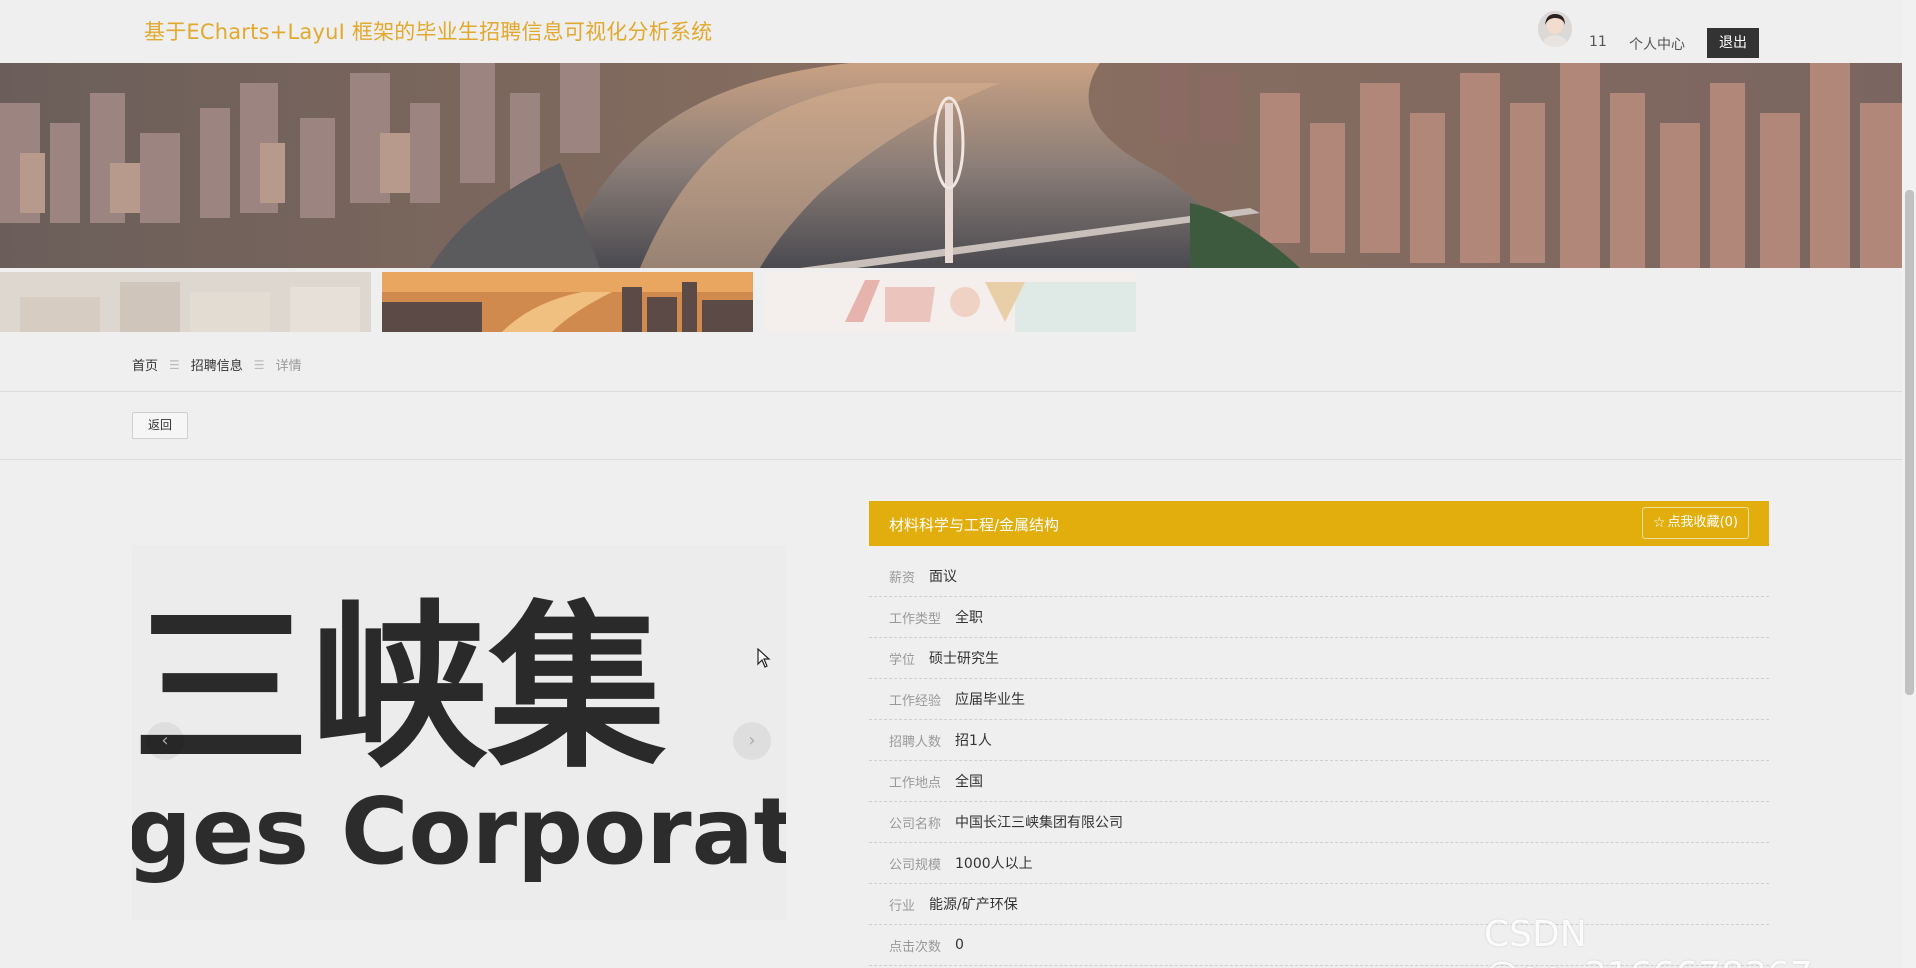  Describe the element at coordinates (1319, 740) in the screenshot. I see `detail-row-headcount: 招聘人数 招1人` at that location.